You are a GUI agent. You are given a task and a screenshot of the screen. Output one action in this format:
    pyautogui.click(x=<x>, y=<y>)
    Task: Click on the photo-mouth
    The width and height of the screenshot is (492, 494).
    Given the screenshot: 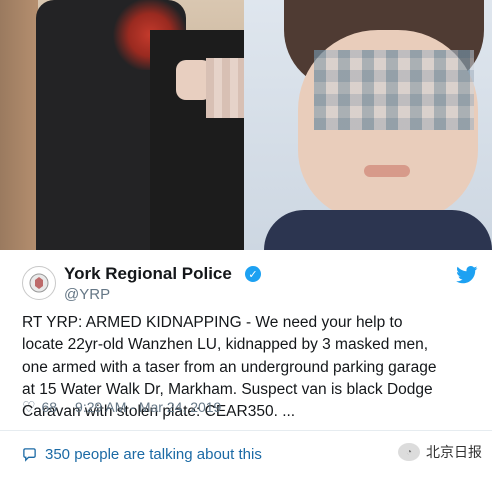 What is the action you would take?
    pyautogui.click(x=387, y=171)
    